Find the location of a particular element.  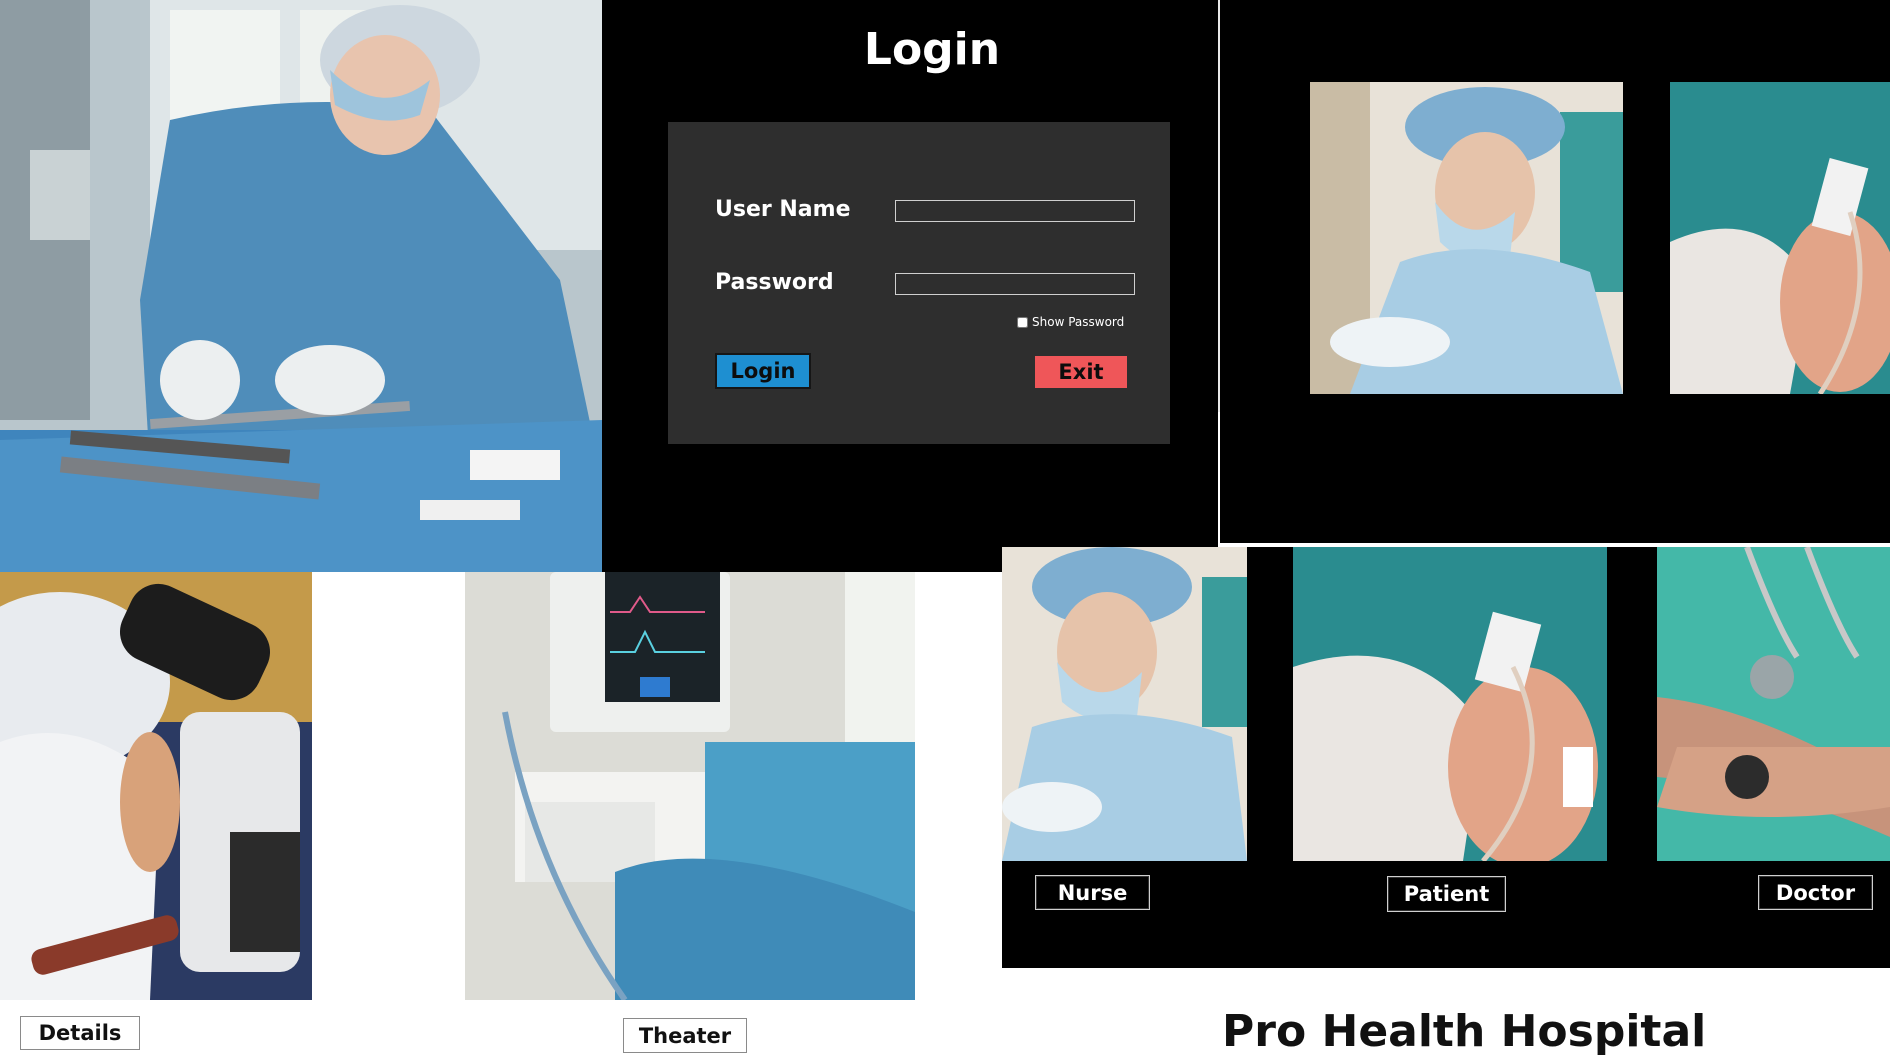

doctor-button: Doctor is located at coordinates (1815, 892).